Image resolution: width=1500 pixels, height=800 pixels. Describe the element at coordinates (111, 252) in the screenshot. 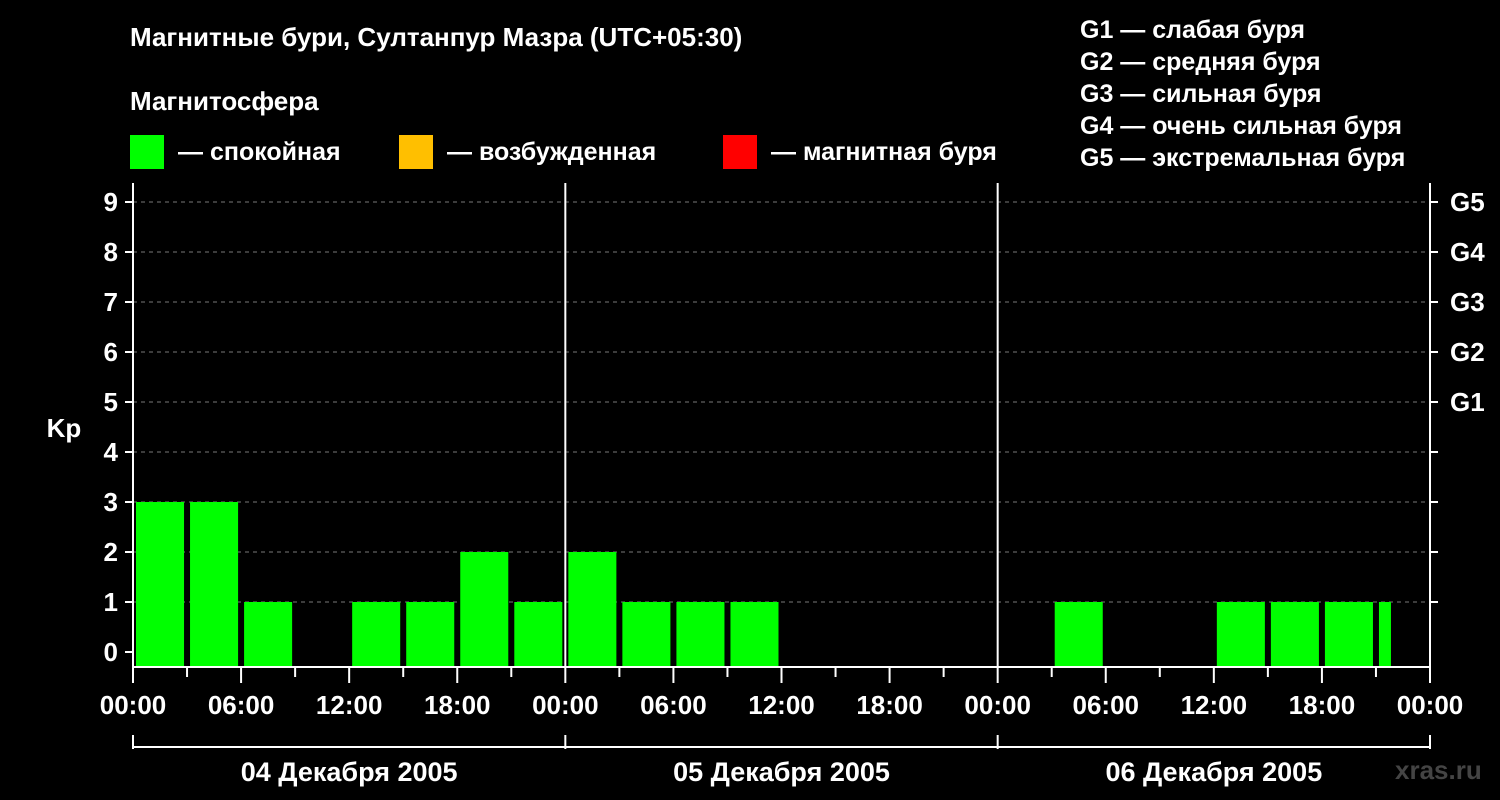

I see `y-tick-label: 8` at that location.